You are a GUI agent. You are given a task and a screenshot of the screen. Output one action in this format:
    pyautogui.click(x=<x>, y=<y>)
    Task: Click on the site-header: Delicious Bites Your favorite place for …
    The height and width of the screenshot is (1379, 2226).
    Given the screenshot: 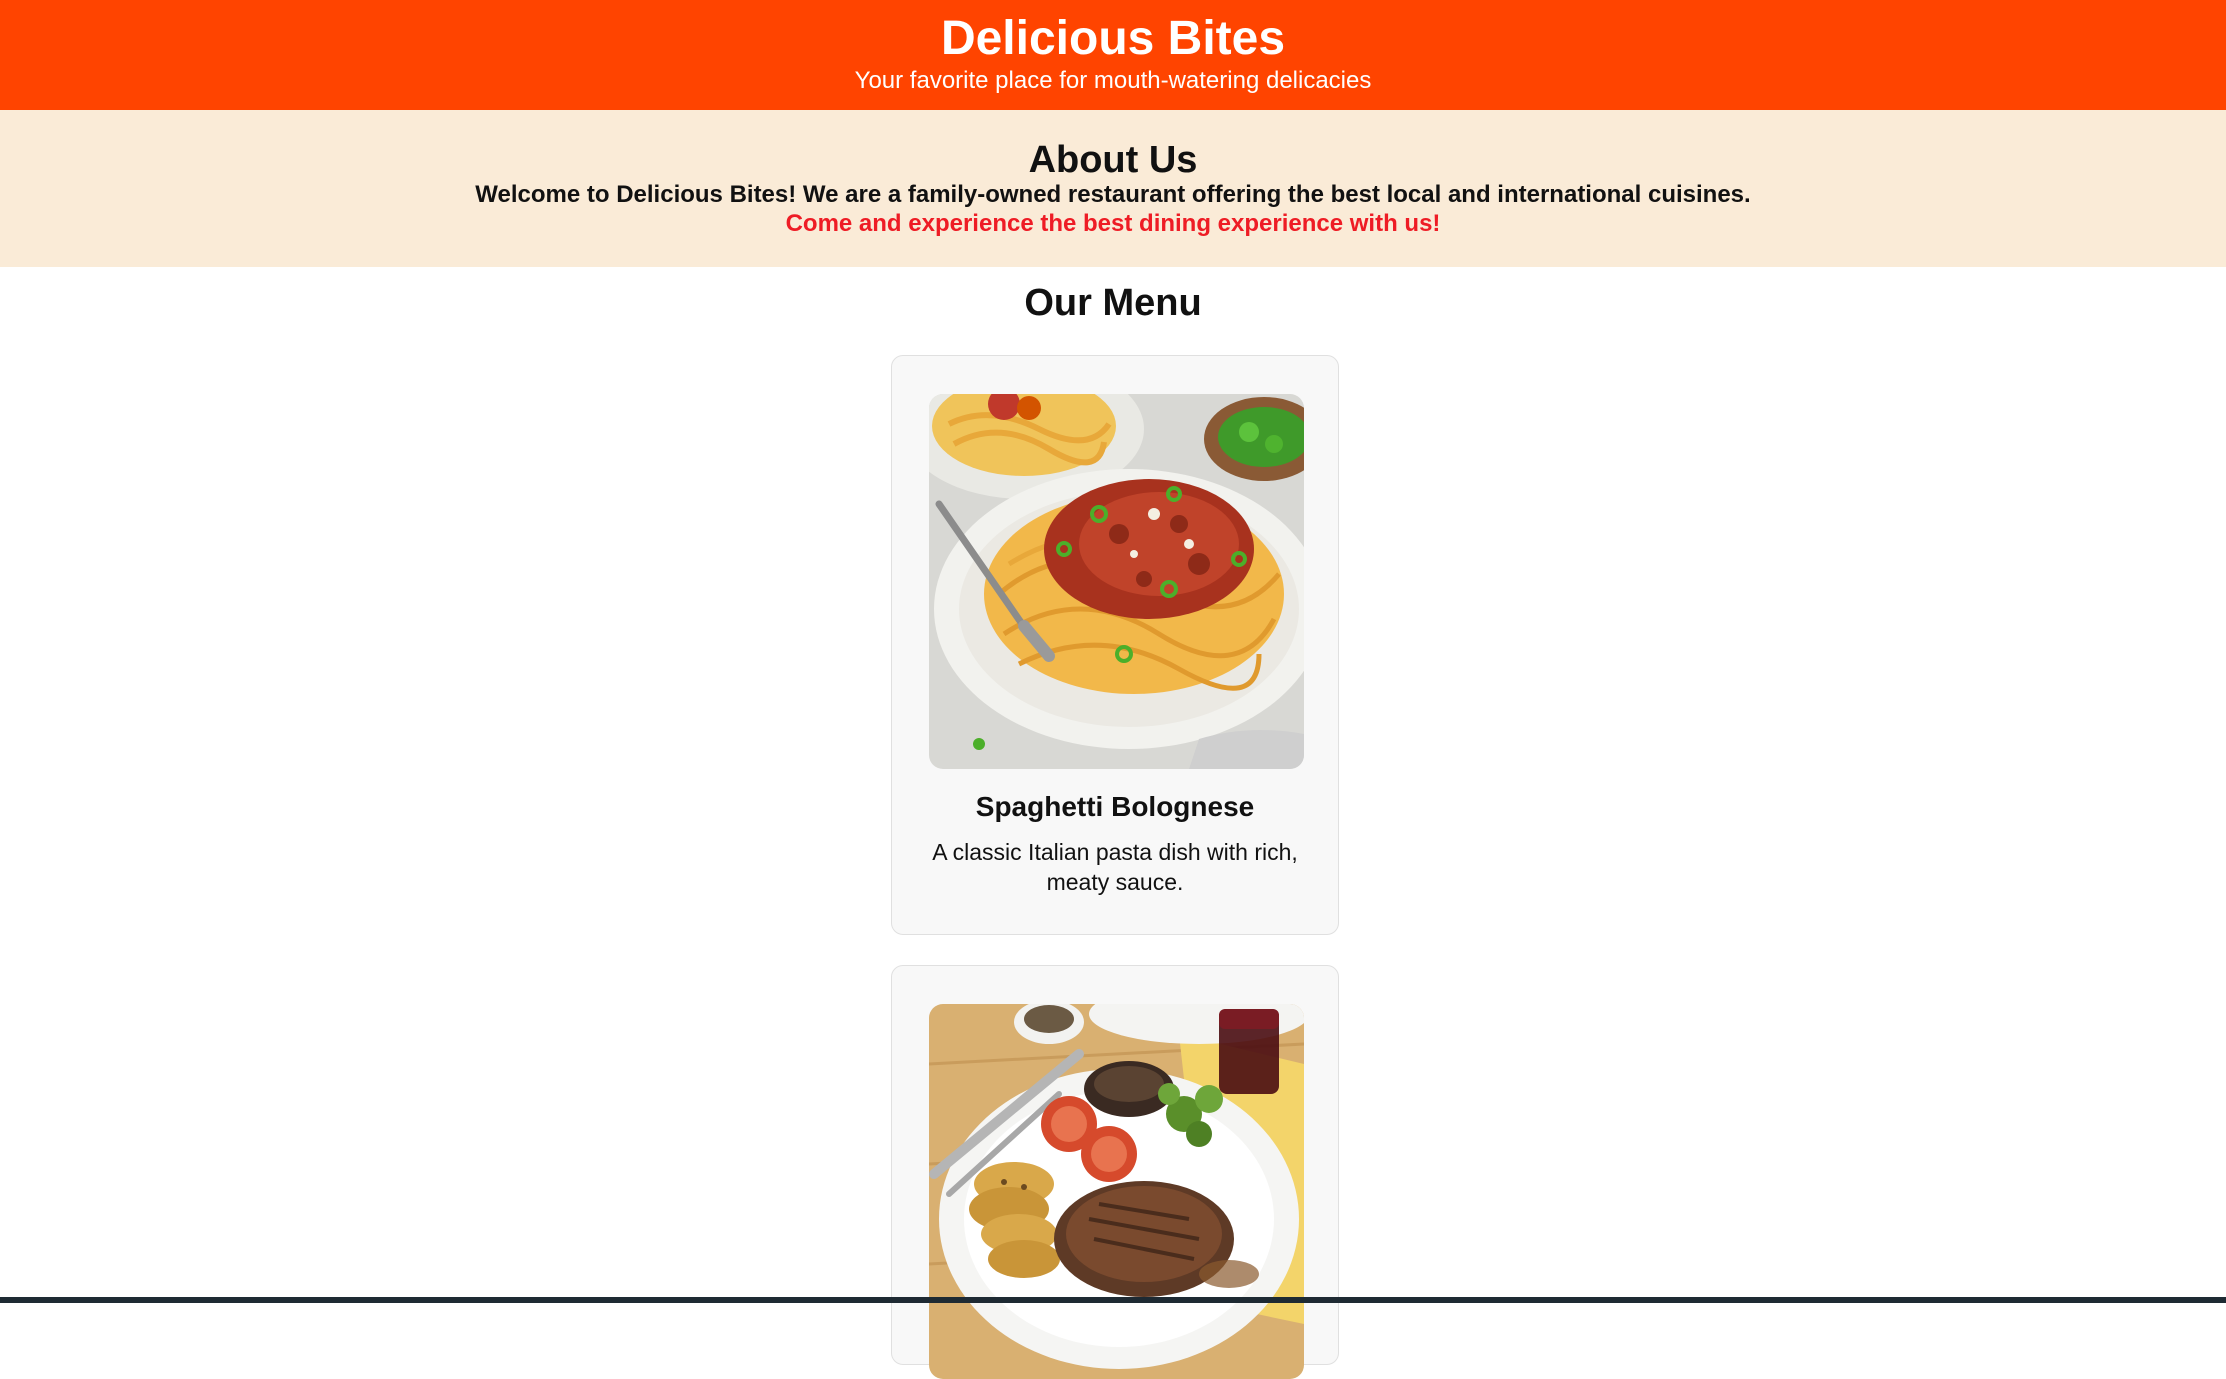 What is the action you would take?
    pyautogui.click(x=1113, y=55)
    